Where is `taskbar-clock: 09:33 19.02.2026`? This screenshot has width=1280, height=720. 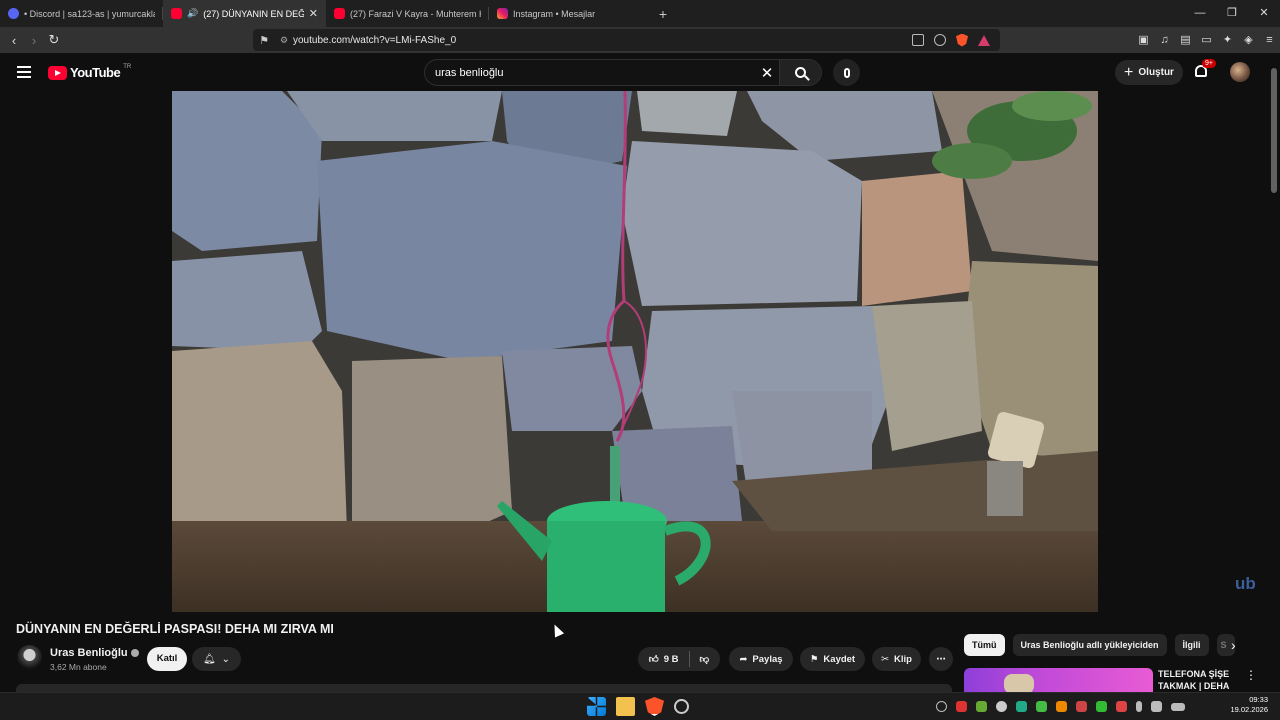
taskbar-clock: 09:33 19.02.2026 is located at coordinates (1248, 705).